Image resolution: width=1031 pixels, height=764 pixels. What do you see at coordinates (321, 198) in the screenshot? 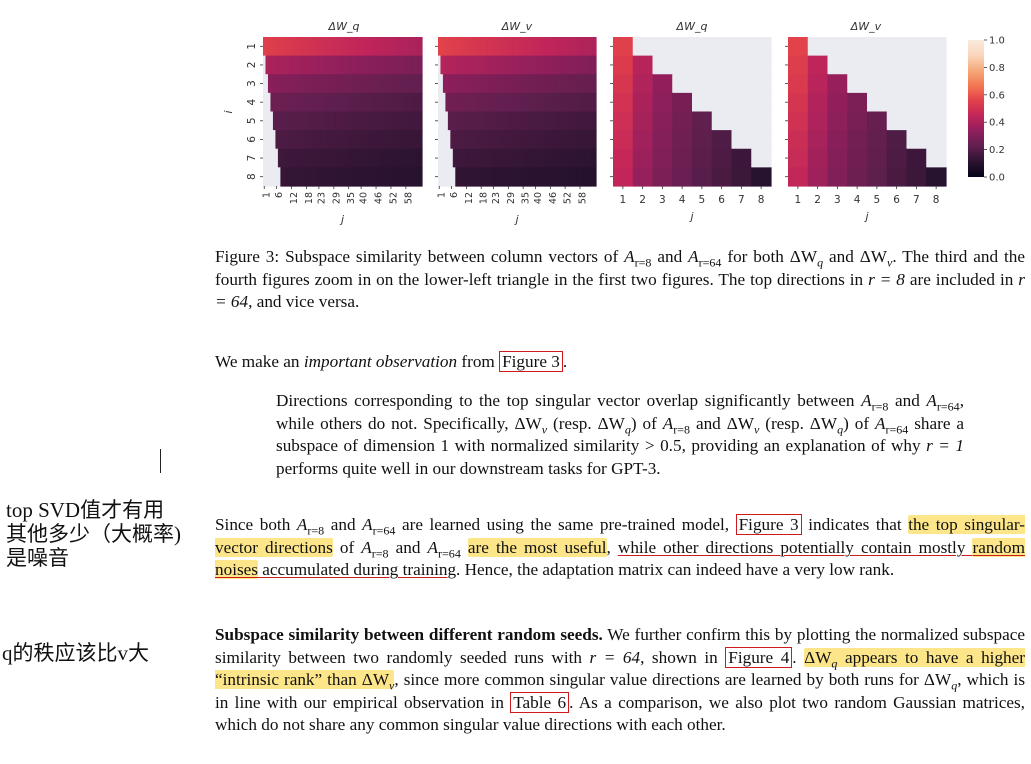
I see `x-tick-label: 23` at bounding box center [321, 198].